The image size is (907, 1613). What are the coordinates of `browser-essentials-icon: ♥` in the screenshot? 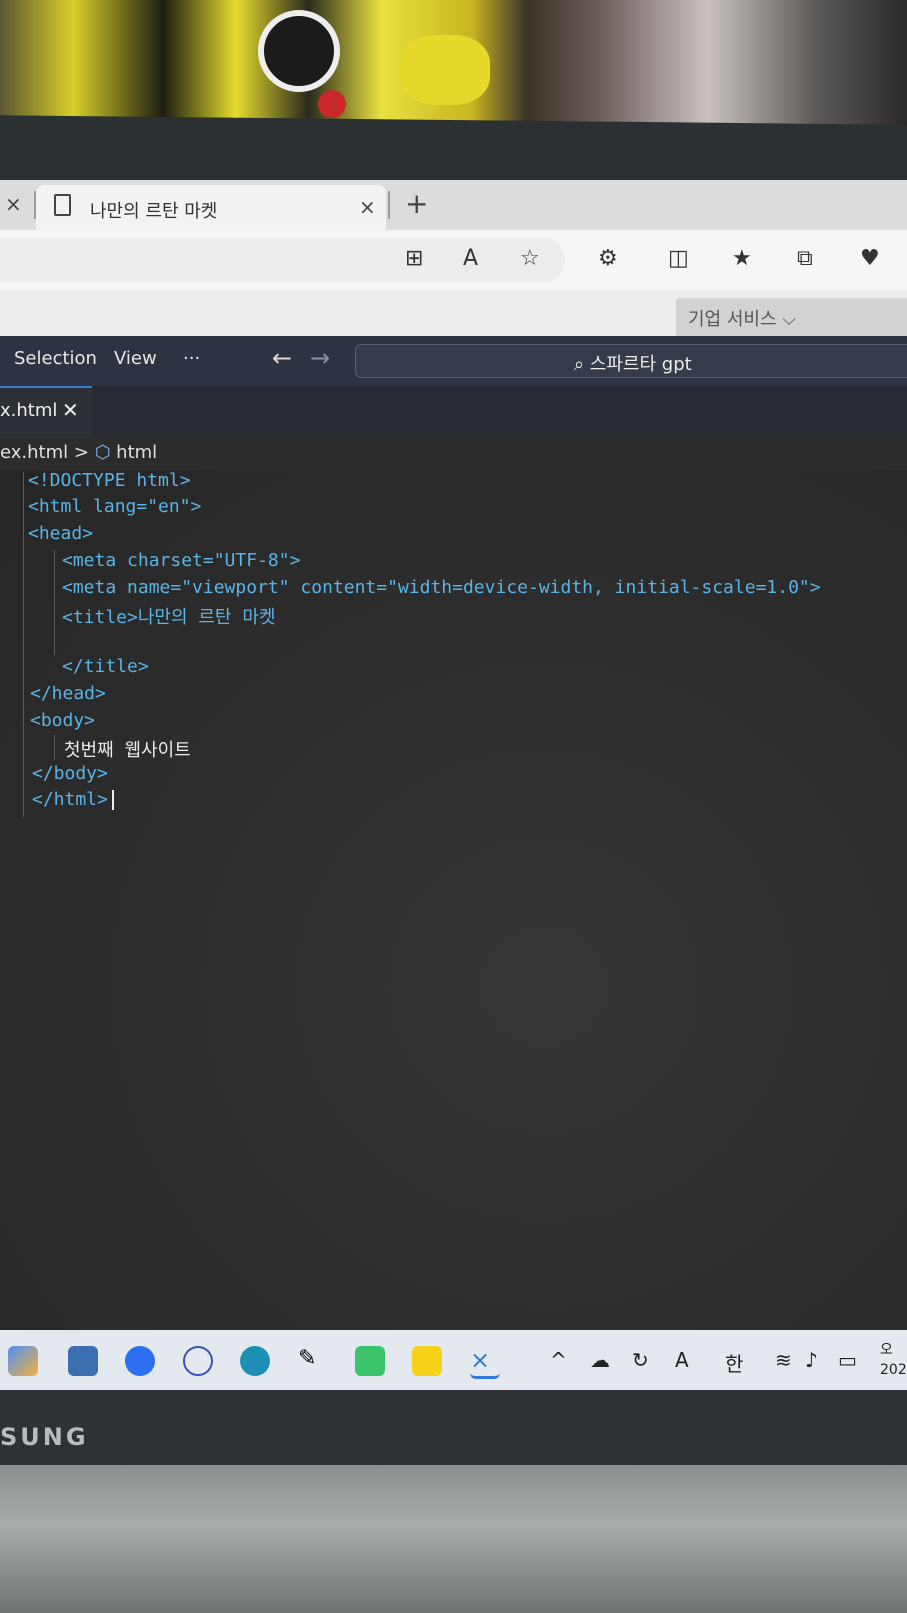 It's located at (870, 258).